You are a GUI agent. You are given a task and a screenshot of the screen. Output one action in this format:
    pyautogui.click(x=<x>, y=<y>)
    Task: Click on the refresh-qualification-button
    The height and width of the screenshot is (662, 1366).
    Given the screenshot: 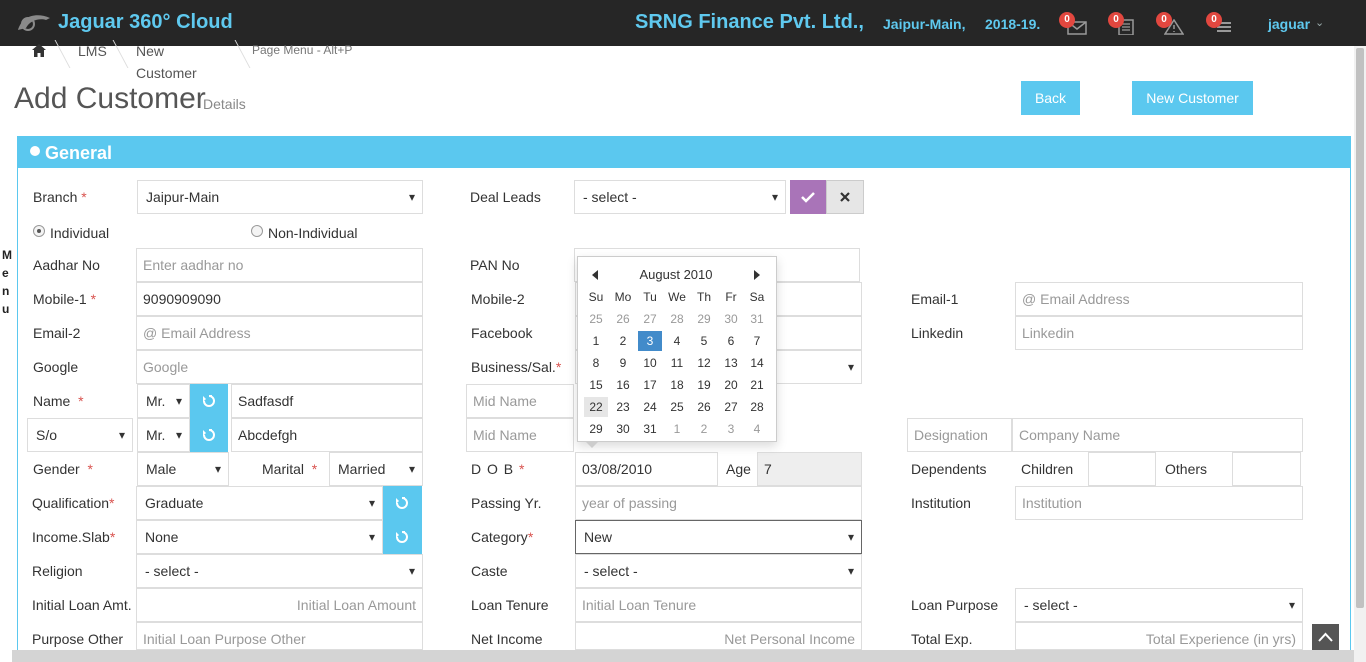 What is the action you would take?
    pyautogui.click(x=402, y=503)
    